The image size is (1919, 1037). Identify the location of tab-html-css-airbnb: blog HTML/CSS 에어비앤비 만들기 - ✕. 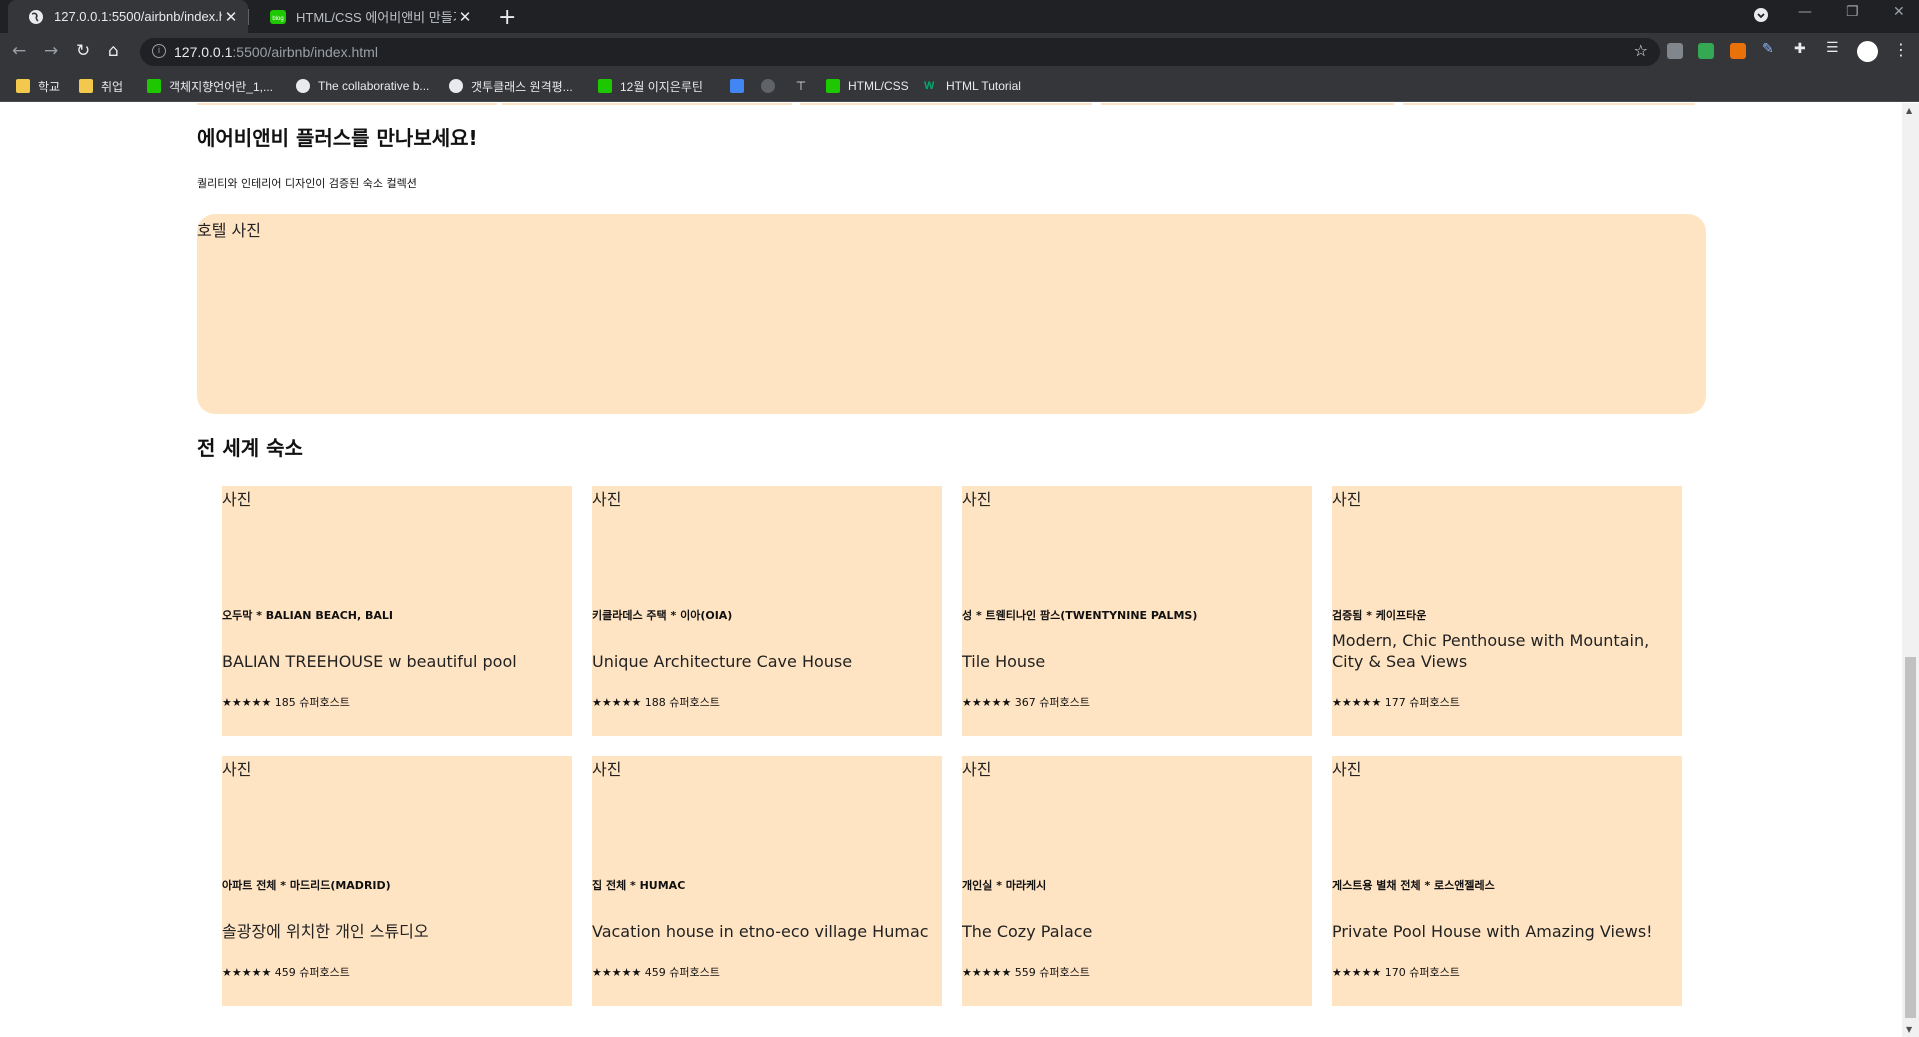
(366, 16).